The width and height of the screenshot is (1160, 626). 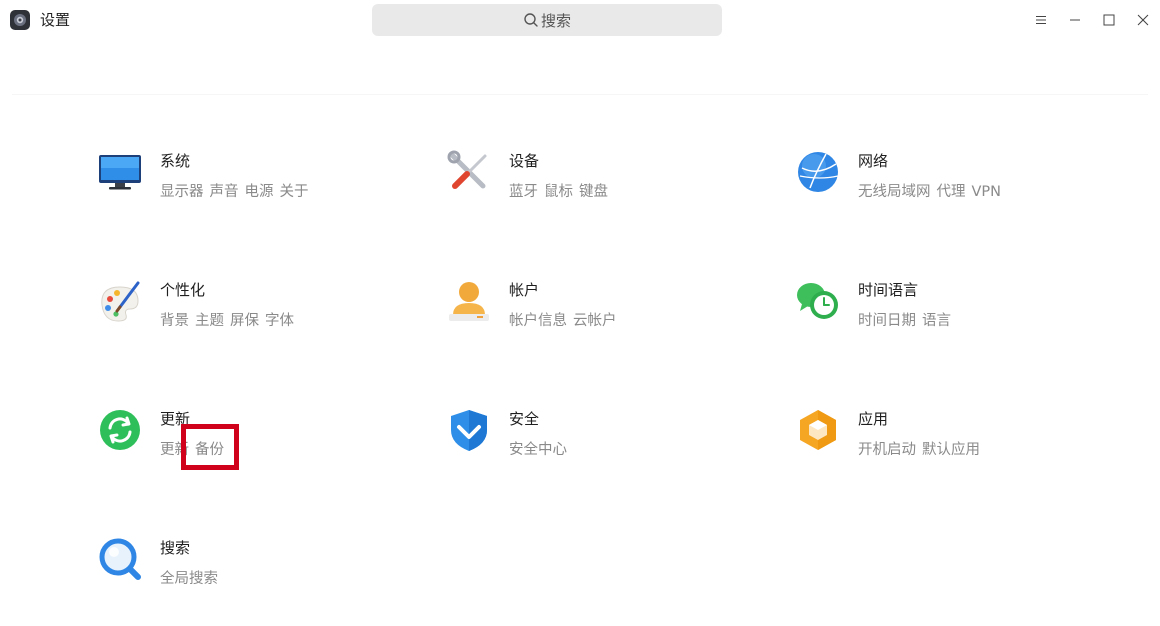 I want to click on category-desc: 更新 备份, so click(x=195, y=448).